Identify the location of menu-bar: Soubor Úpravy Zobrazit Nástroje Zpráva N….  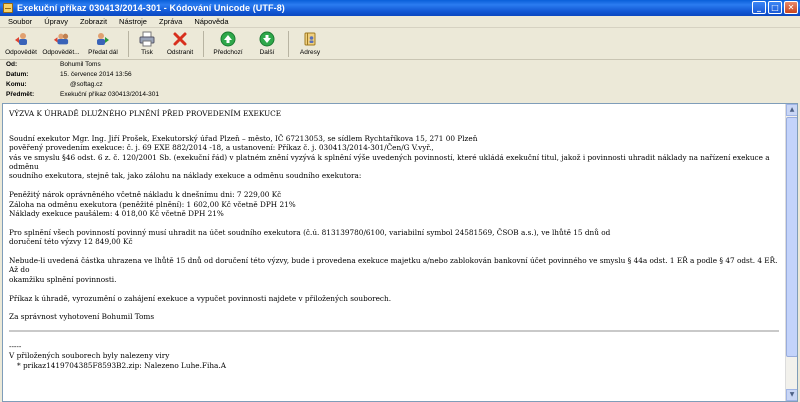
(400, 22).